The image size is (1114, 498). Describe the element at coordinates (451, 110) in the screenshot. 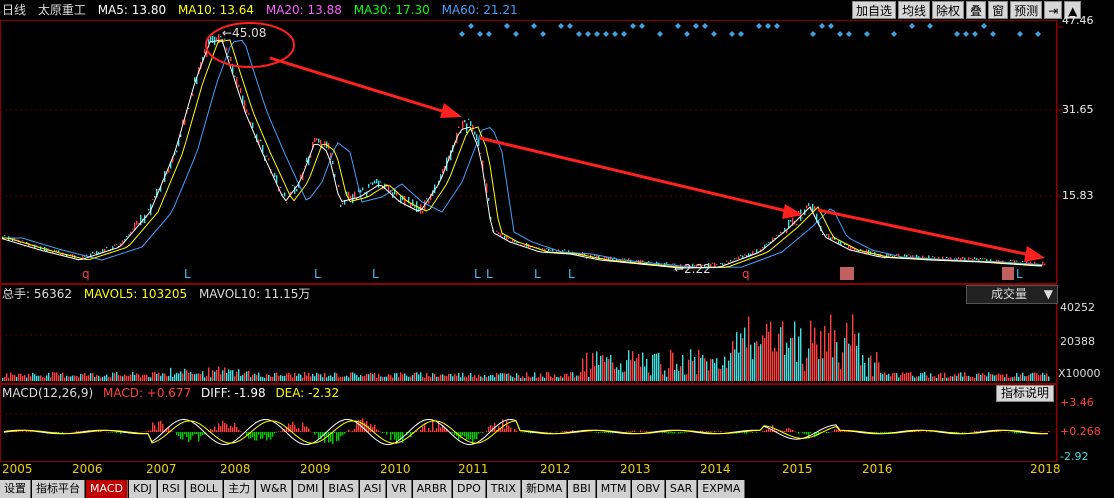

I see `trend-arrow-1-head` at that location.